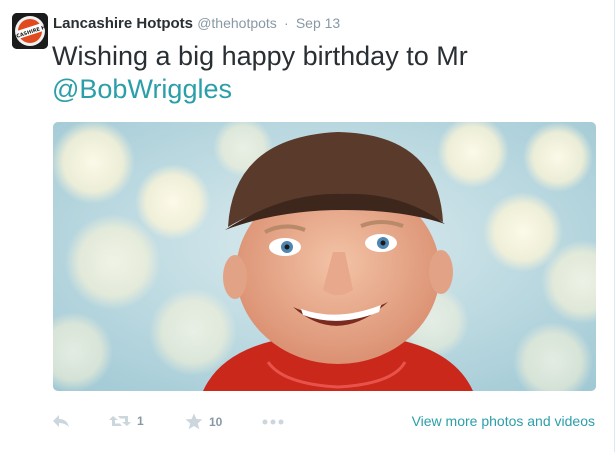  Describe the element at coordinates (30, 31) in the screenshot. I see `avatar: THE LANCASHIRE HOTPOTS` at that location.